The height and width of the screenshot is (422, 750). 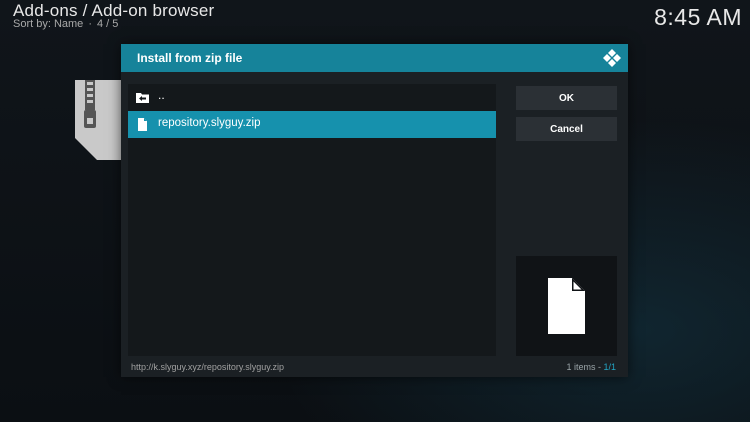 I want to click on cancel-button: Cancel, so click(x=566, y=129).